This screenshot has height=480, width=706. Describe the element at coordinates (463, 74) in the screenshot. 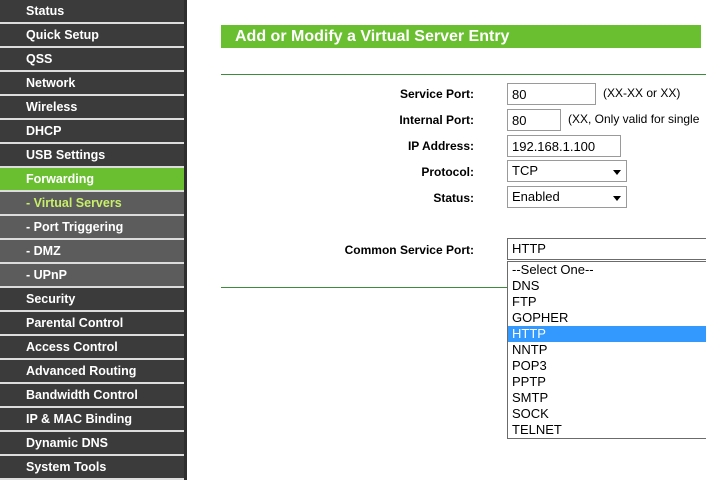

I see `top-divider` at that location.